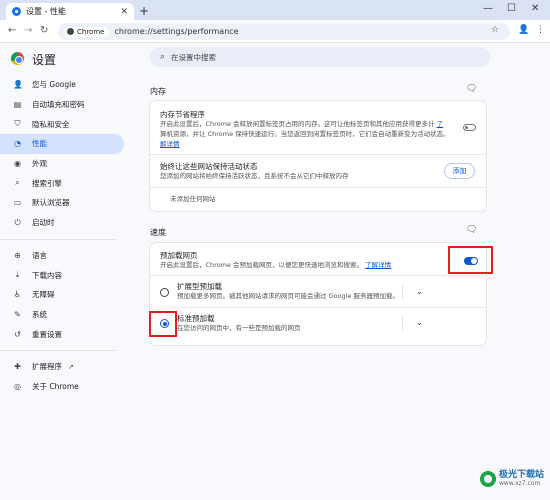 The height and width of the screenshot is (500, 550). Describe the element at coordinates (511, 8) in the screenshot. I see `maximize-icon: ☐` at that location.